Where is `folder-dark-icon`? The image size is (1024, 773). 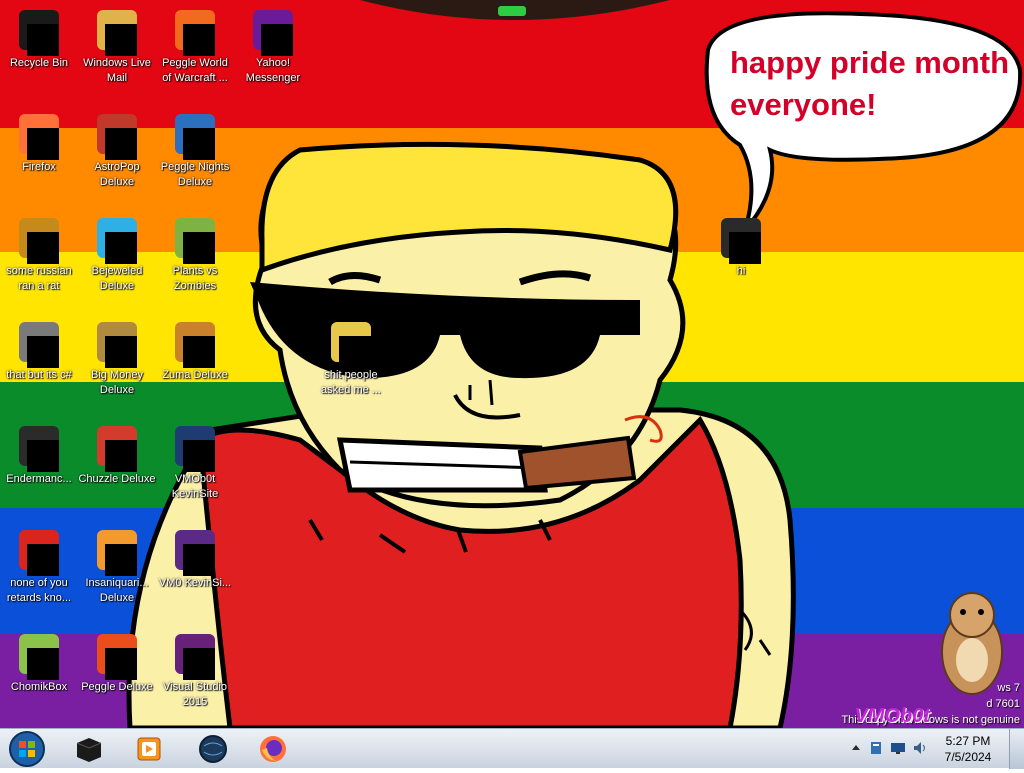 folder-dark-icon is located at coordinates (741, 239).